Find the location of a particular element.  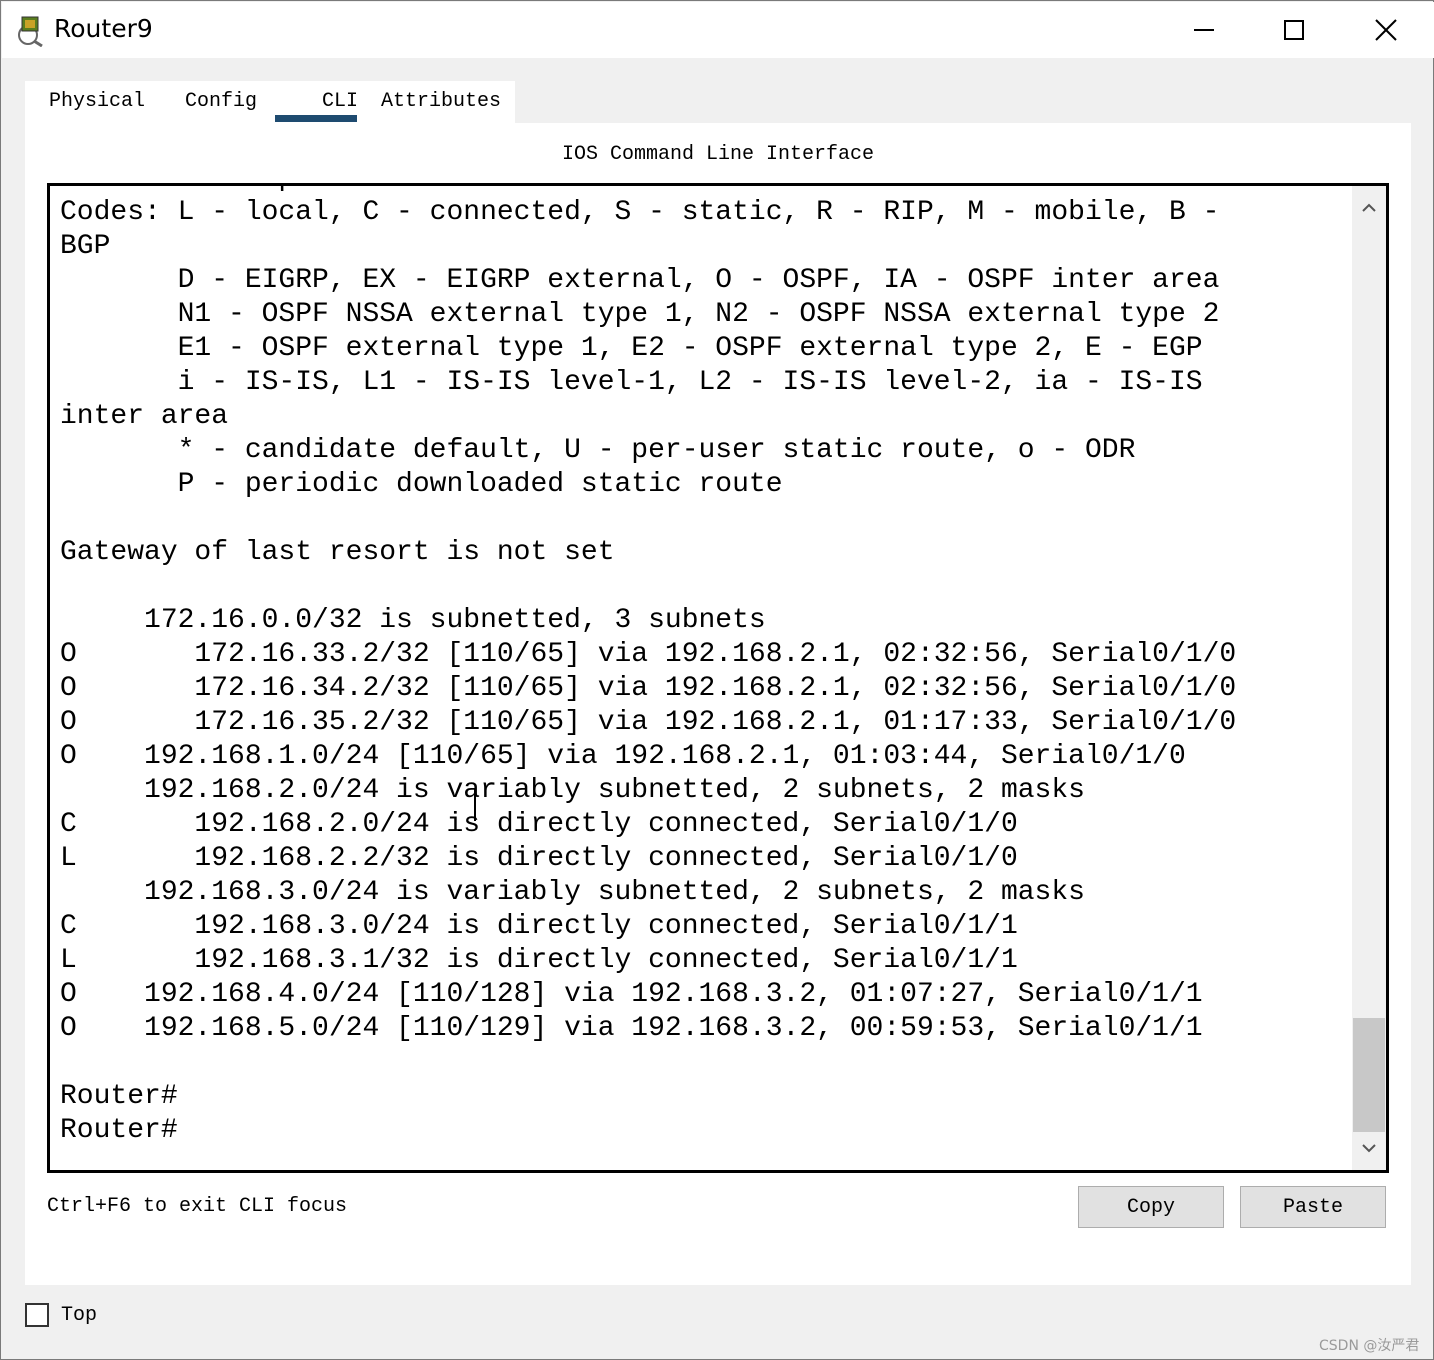

watermark: CSDN @汝严君 is located at coordinates (1369, 1346).